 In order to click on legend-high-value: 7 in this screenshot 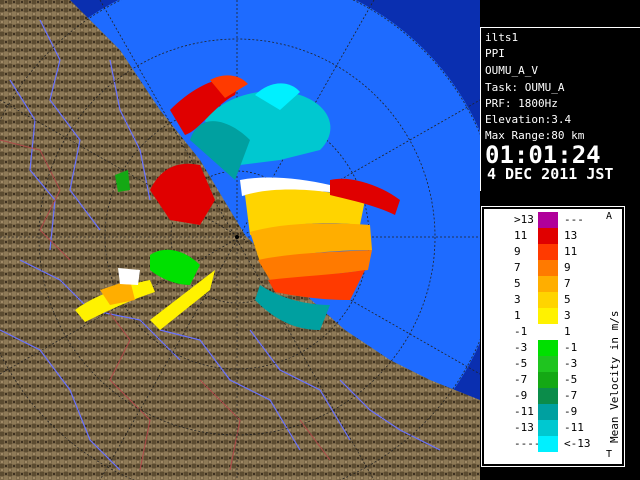, I will do `click(567, 283)`.